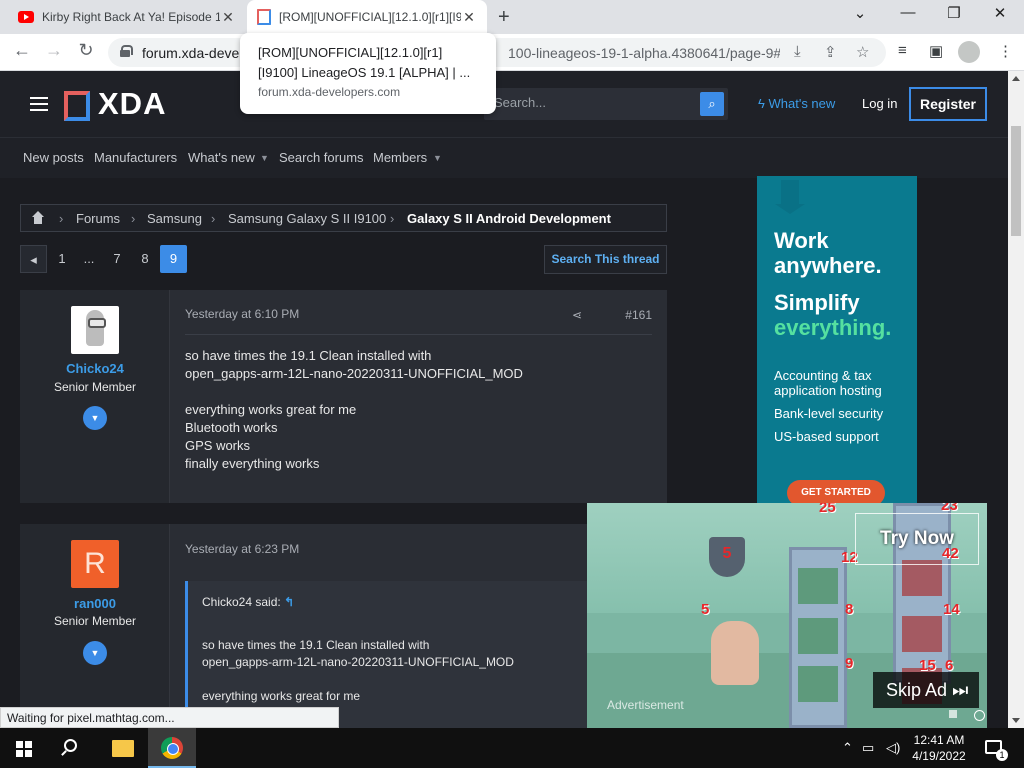  I want to click on ad-headline-line: Work, so click(801, 240).